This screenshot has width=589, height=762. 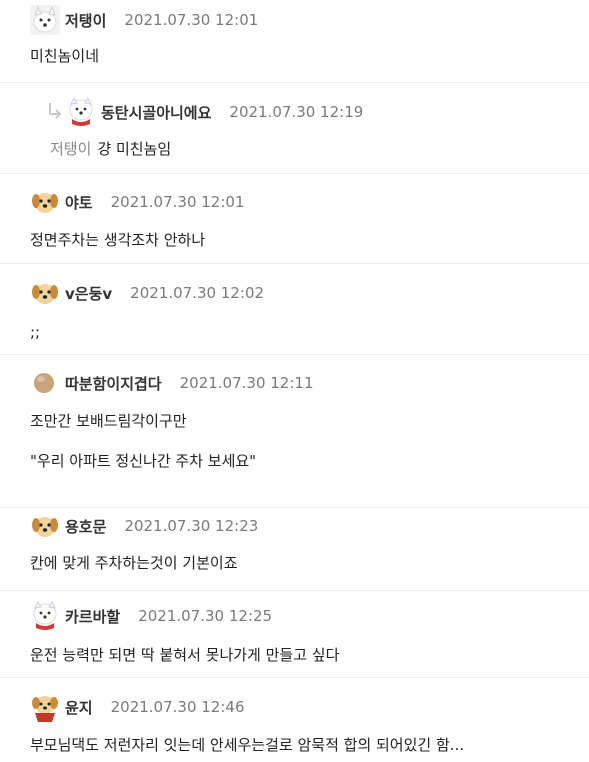 What do you see at coordinates (85, 20) in the screenshot?
I see `comment-author: 저탱이` at bounding box center [85, 20].